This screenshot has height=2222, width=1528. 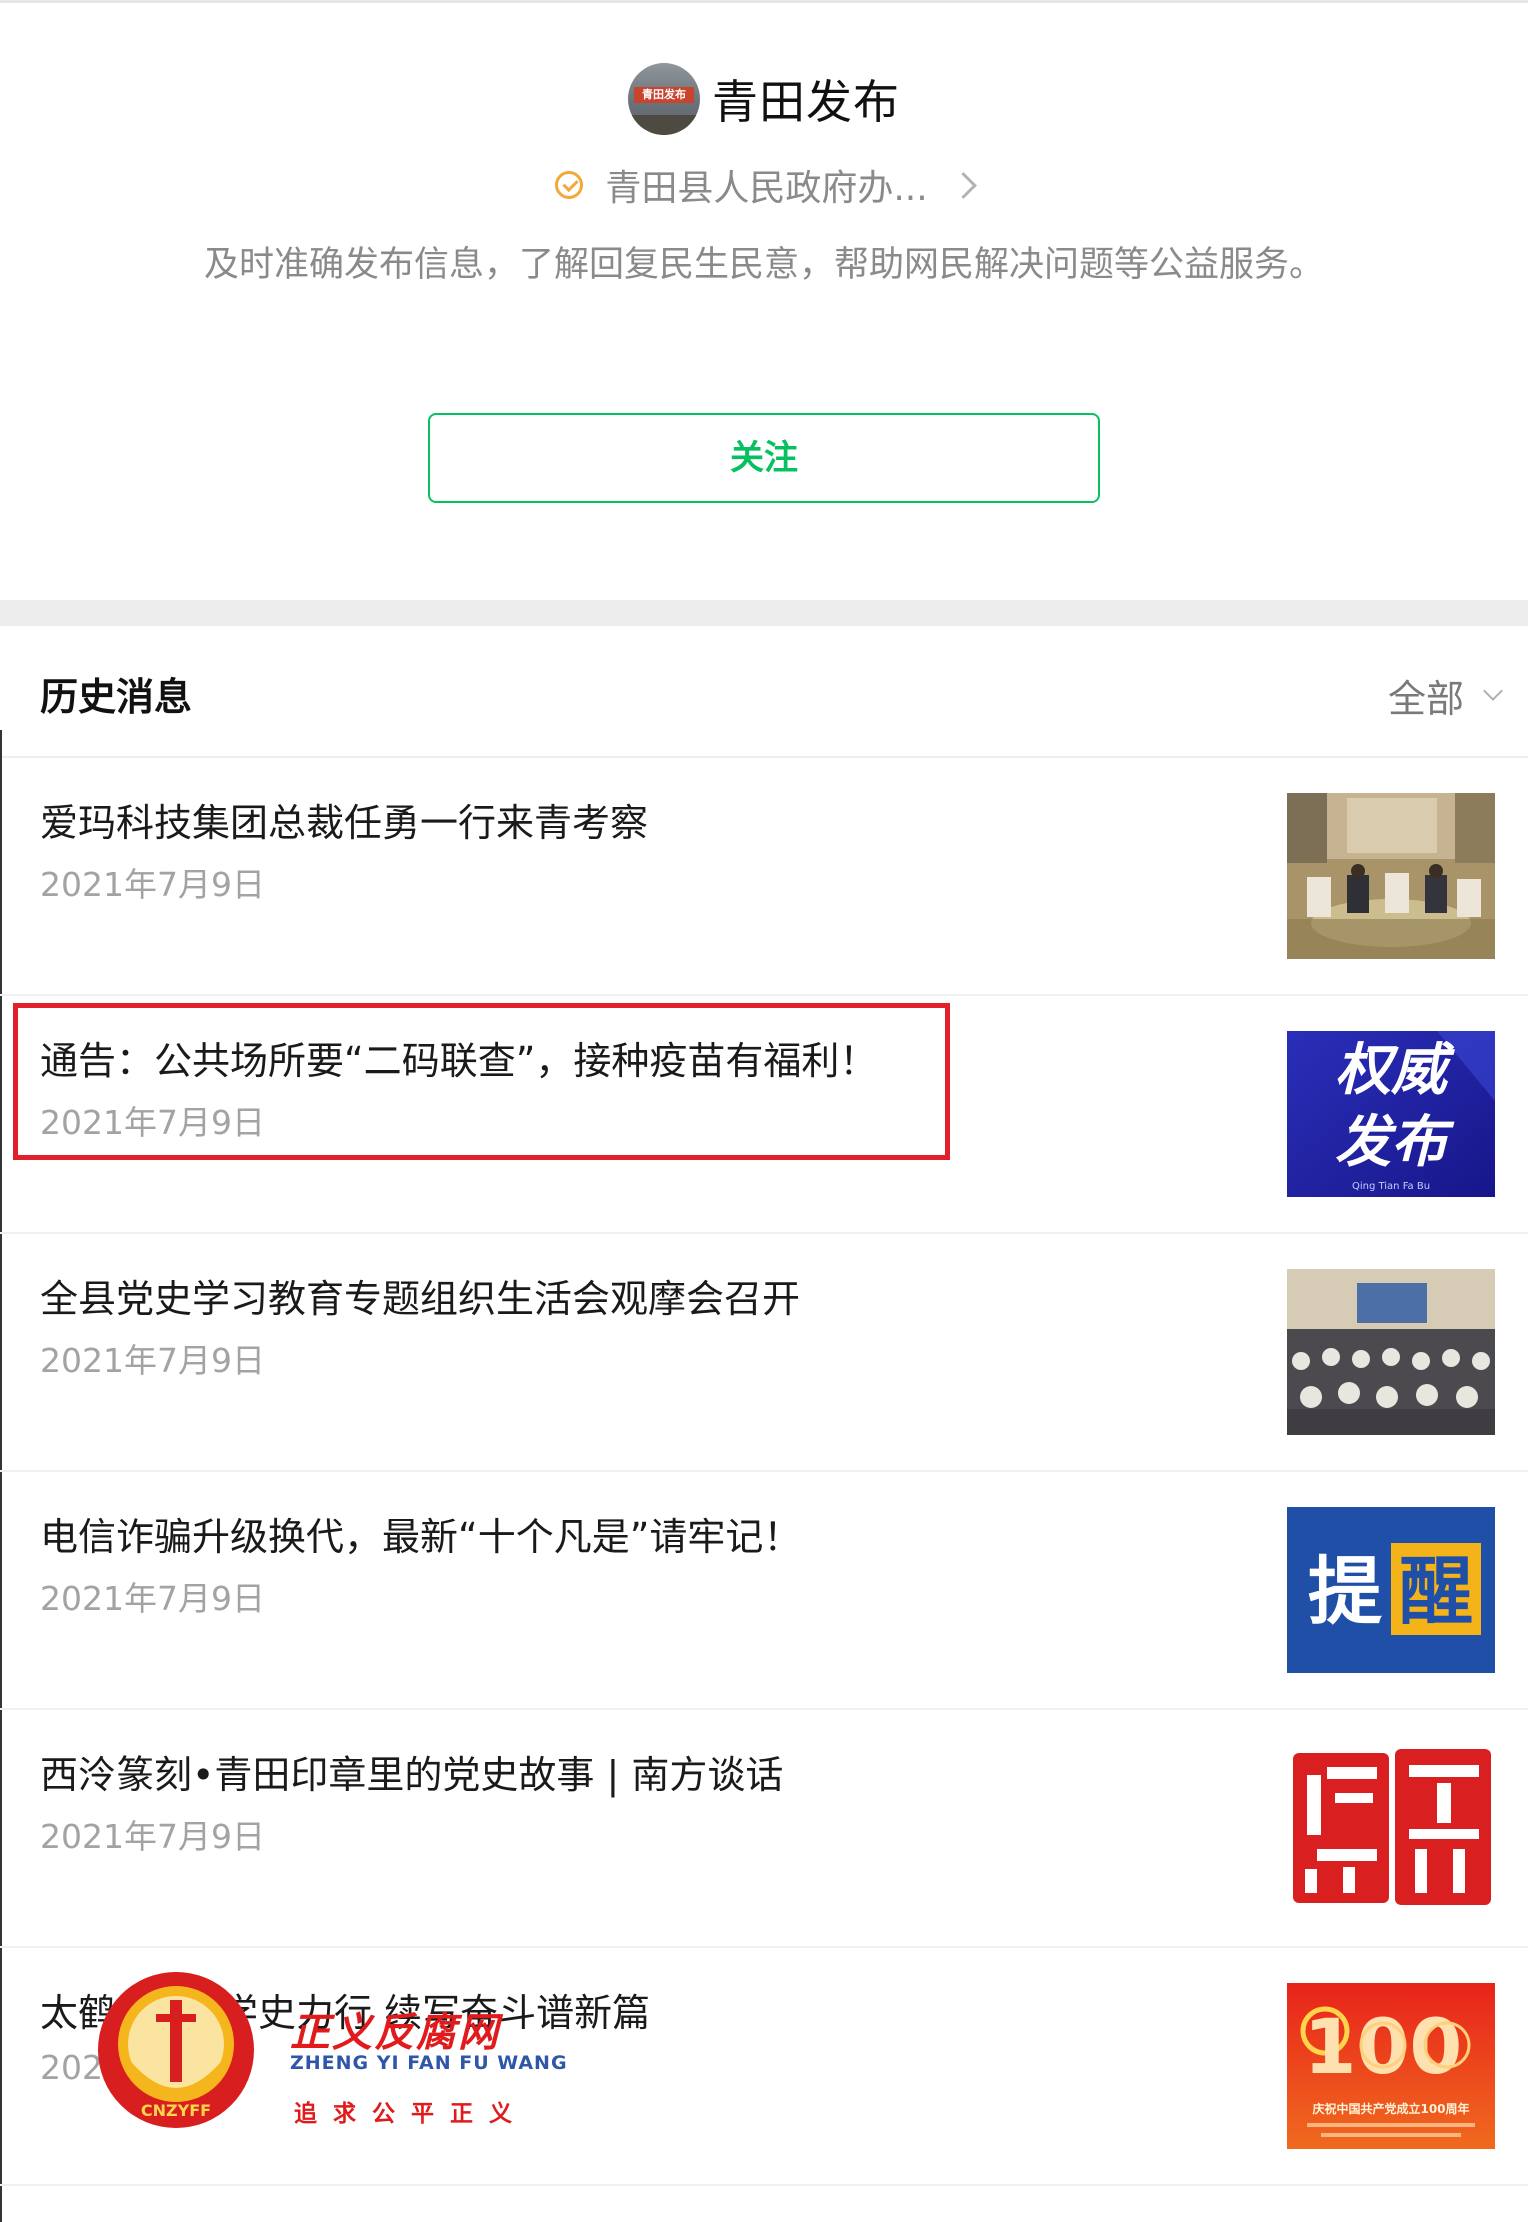 What do you see at coordinates (1345, 1592) in the screenshot?
I see `thumb-text: 提` at bounding box center [1345, 1592].